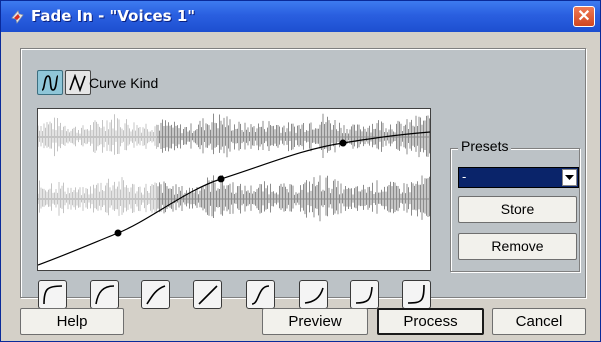 Image resolution: width=601 pixels, height=342 pixels. I want to click on curve-preset-4-icon, so click(208, 295).